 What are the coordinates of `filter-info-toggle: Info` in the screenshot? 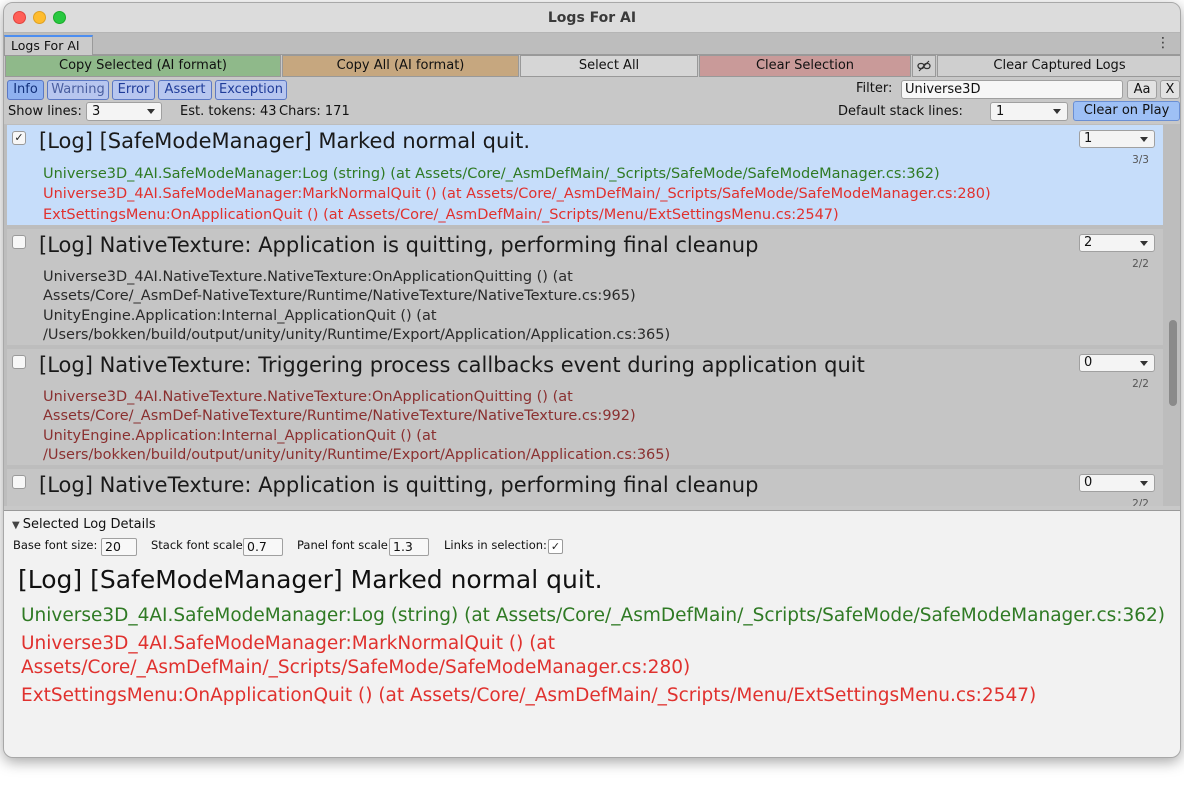 It's located at (25, 90).